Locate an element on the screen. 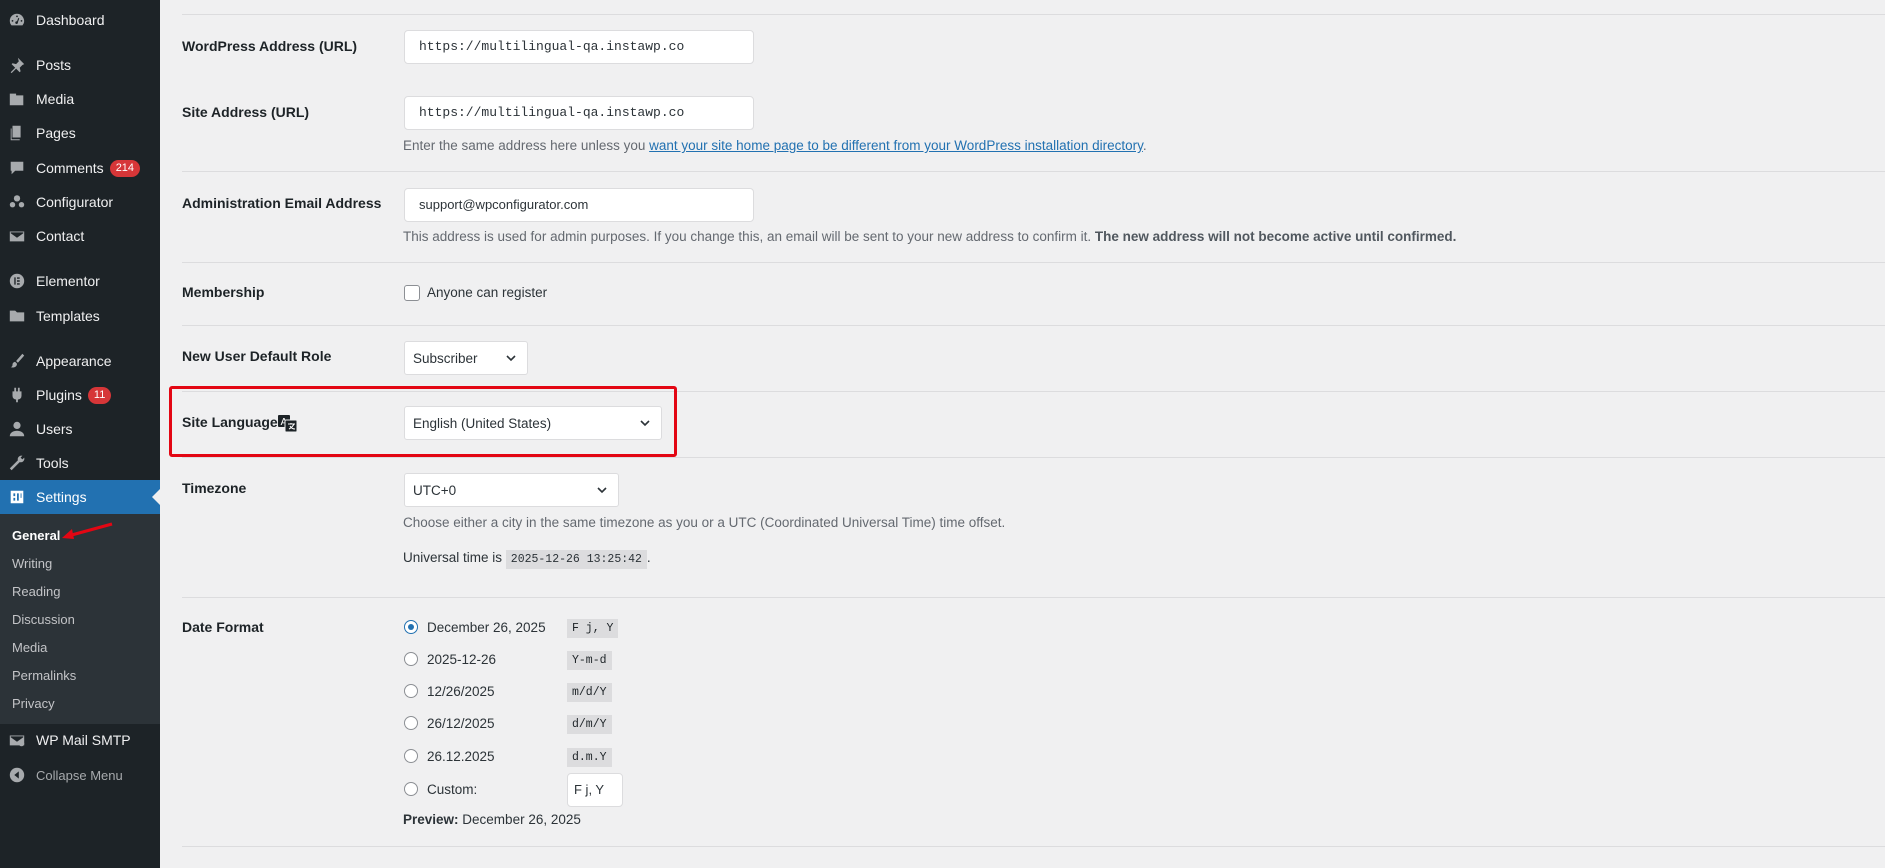 The width and height of the screenshot is (1885, 868). site-address-label: Site Address (URL) is located at coordinates (246, 112).